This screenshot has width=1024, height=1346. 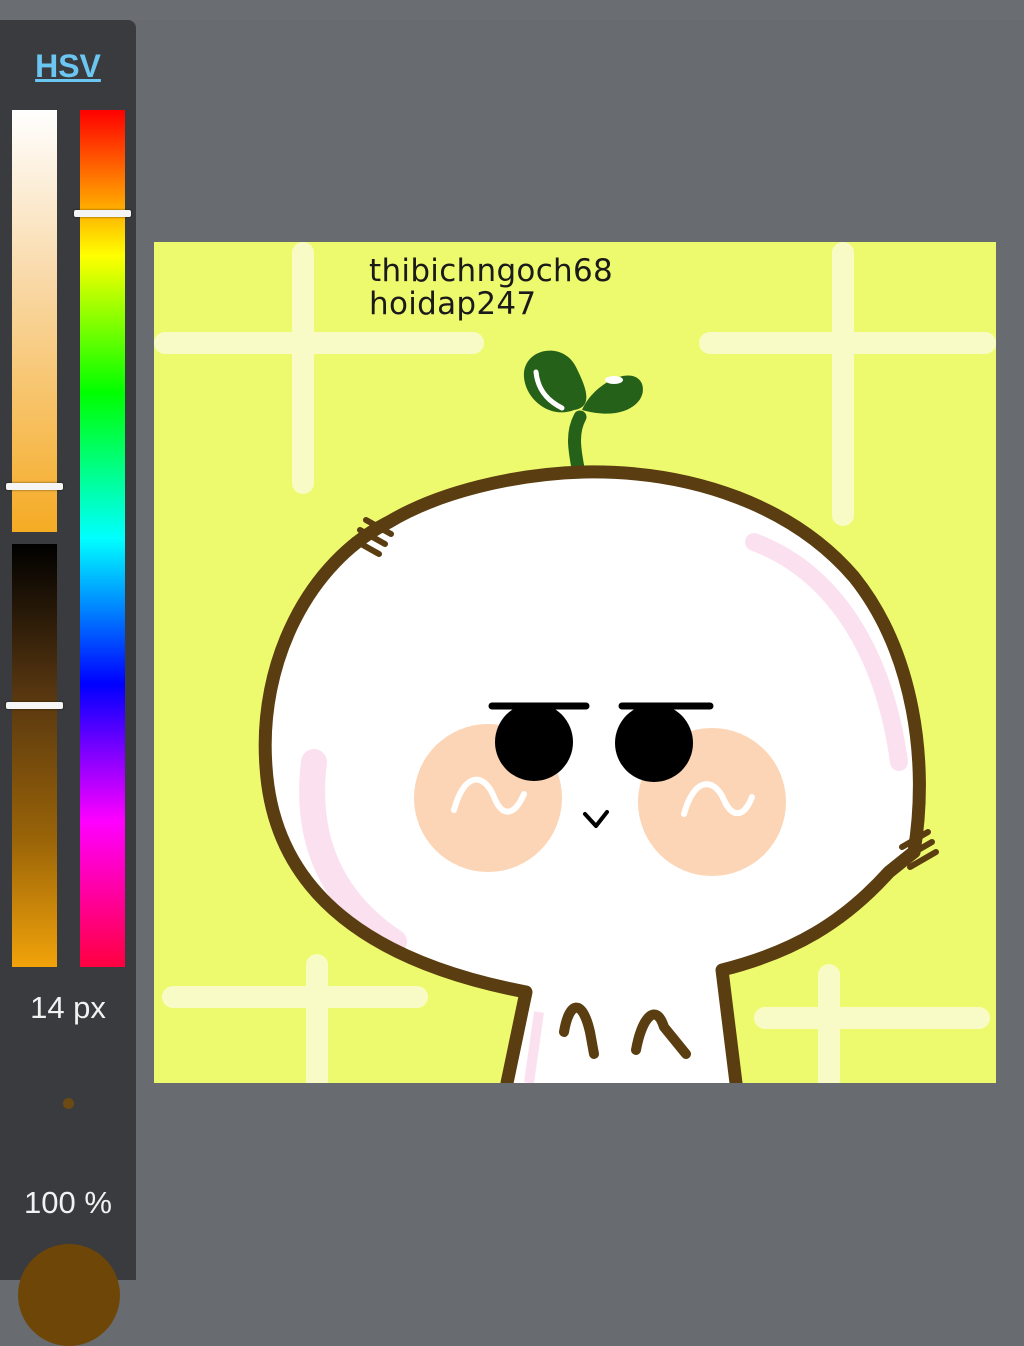 What do you see at coordinates (102, 213) in the screenshot?
I see `hue-thumb` at bounding box center [102, 213].